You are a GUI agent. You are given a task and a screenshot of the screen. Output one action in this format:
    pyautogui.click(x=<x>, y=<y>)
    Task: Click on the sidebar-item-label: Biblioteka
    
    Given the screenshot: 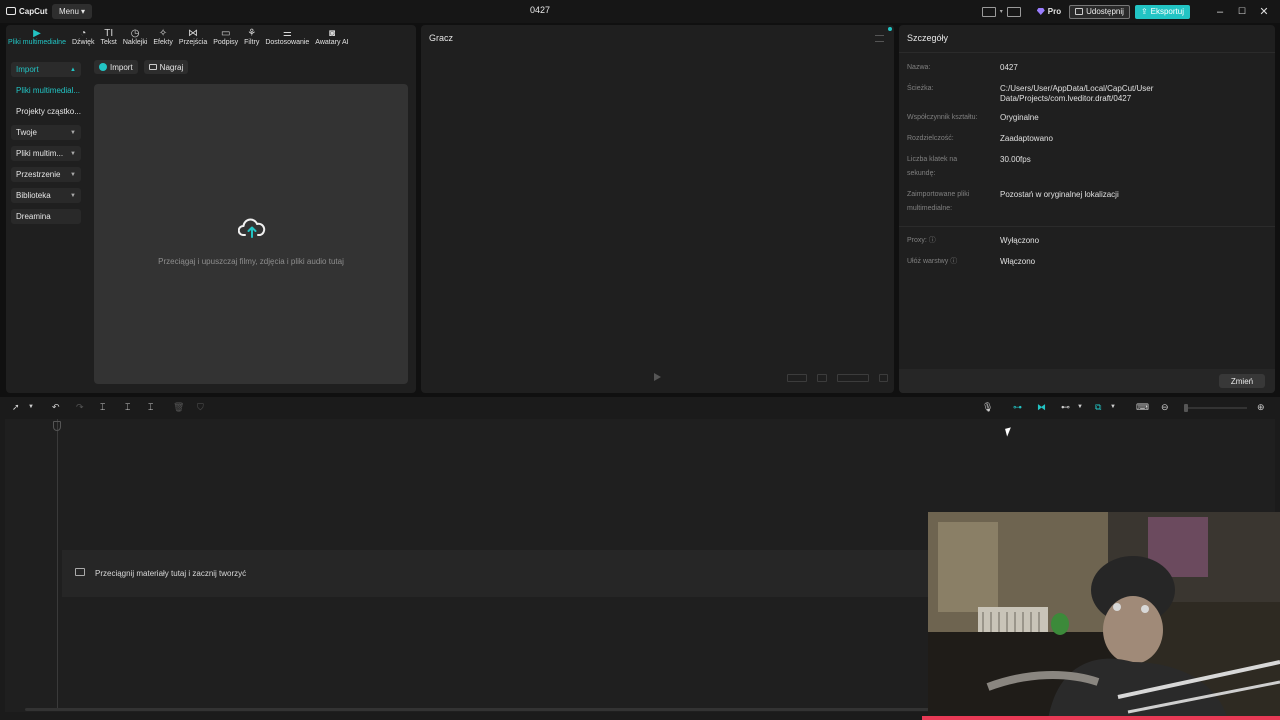 What is the action you would take?
    pyautogui.click(x=33, y=195)
    